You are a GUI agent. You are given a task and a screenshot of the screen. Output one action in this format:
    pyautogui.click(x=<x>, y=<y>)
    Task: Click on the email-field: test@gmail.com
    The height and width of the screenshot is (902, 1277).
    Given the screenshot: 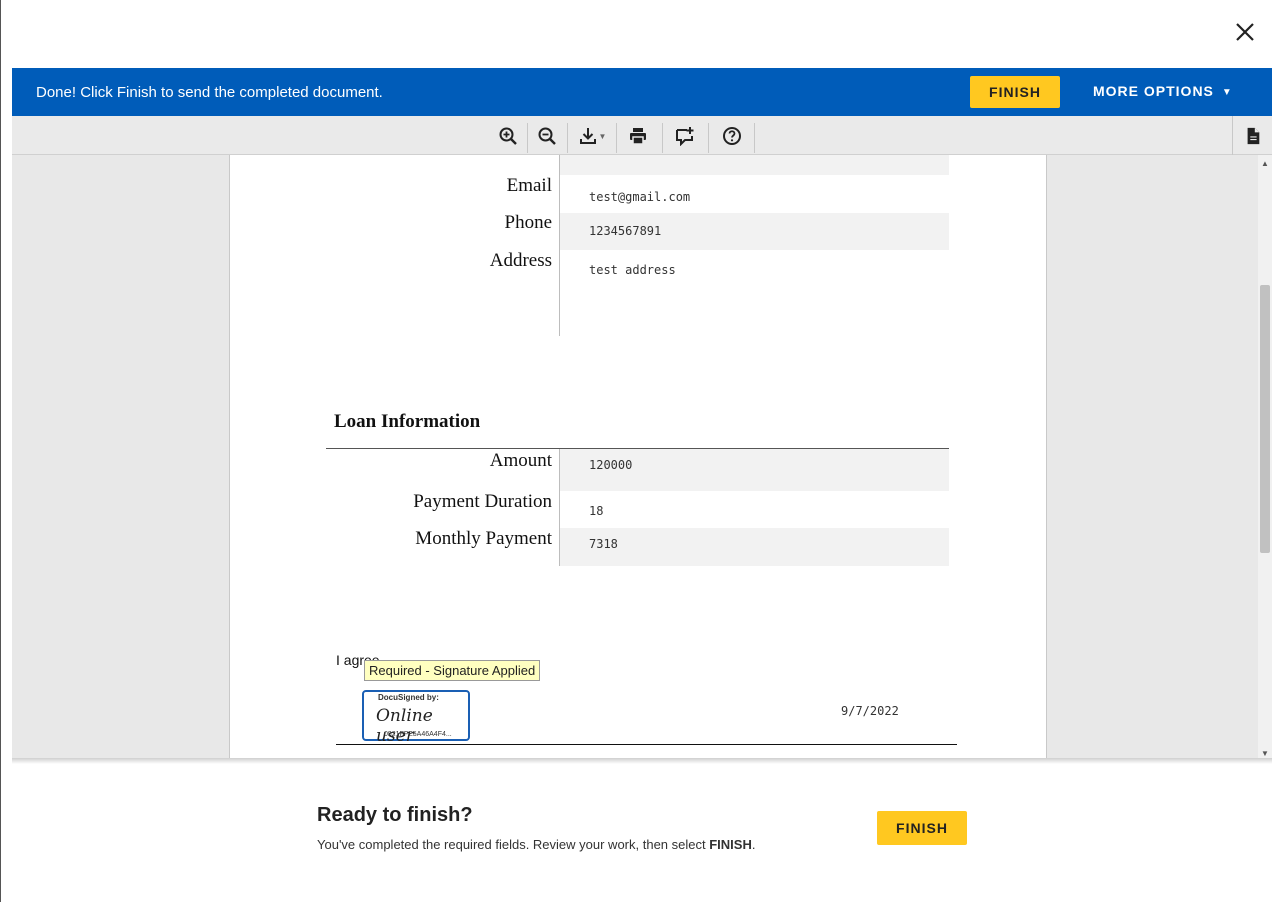 What is the action you would take?
    pyautogui.click(x=754, y=194)
    